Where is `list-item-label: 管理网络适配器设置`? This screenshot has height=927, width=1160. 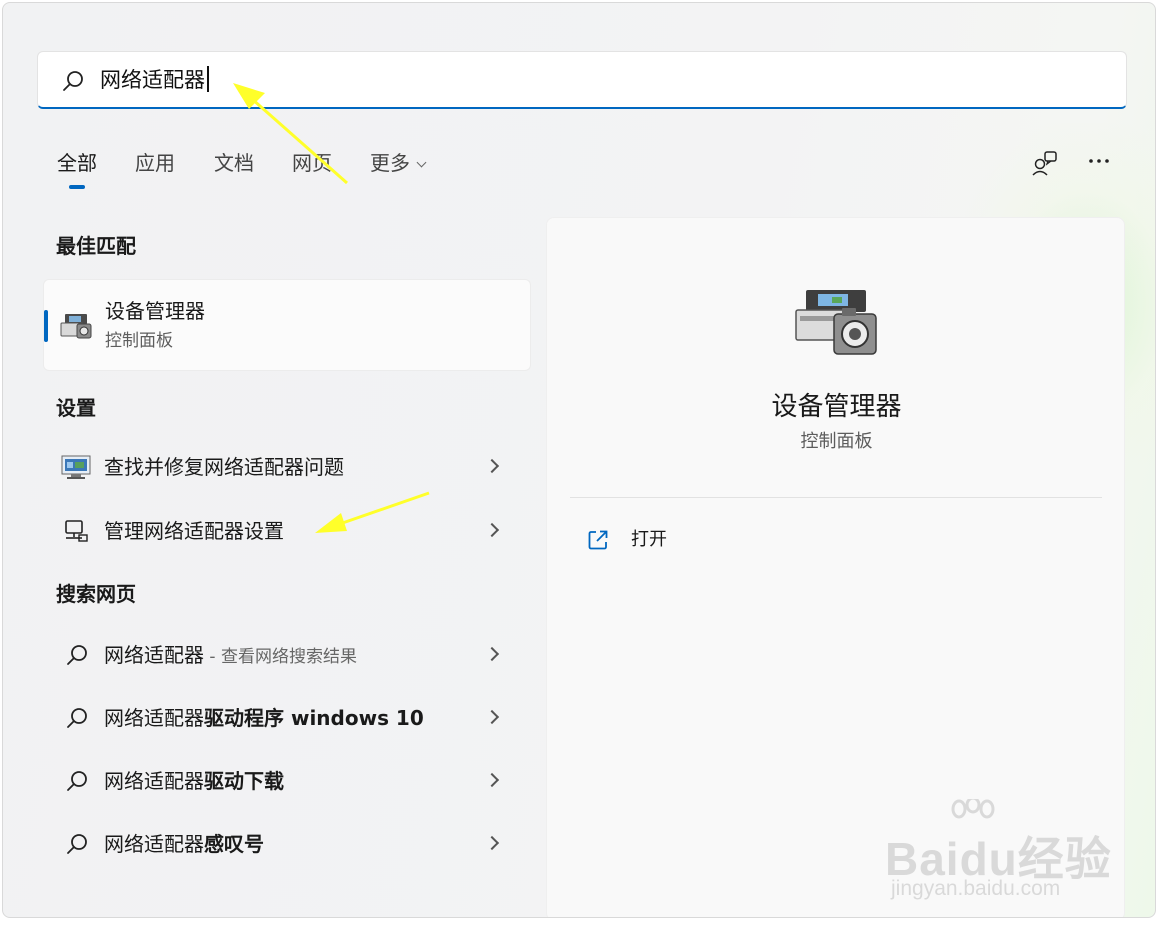
list-item-label: 管理网络适配器设置 is located at coordinates (194, 531).